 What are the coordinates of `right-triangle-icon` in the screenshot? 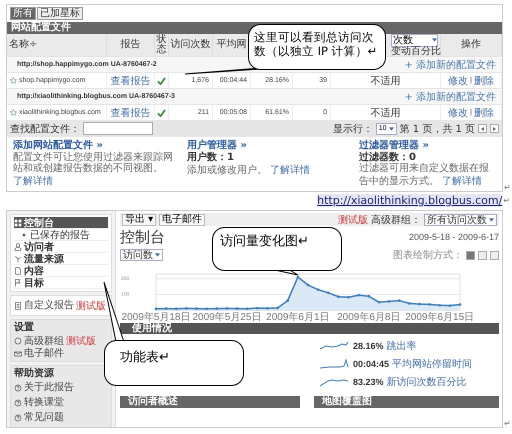 It's located at (494, 128).